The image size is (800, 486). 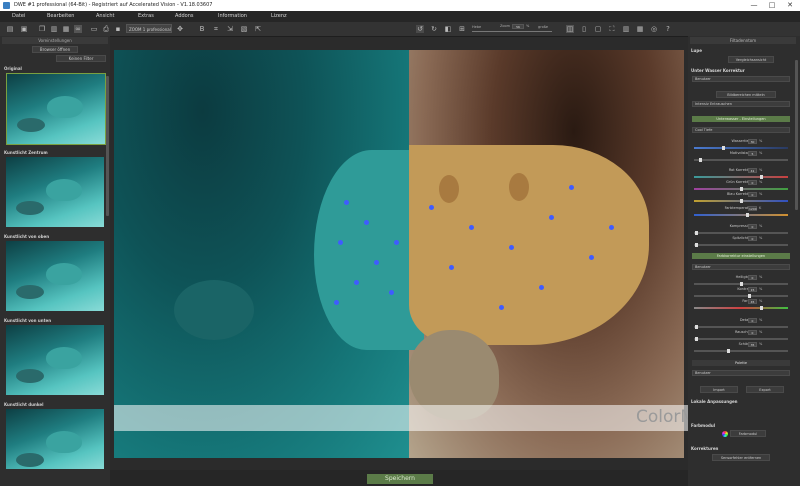 What do you see at coordinates (719, 389) in the screenshot?
I see `import-button: Import` at bounding box center [719, 389].